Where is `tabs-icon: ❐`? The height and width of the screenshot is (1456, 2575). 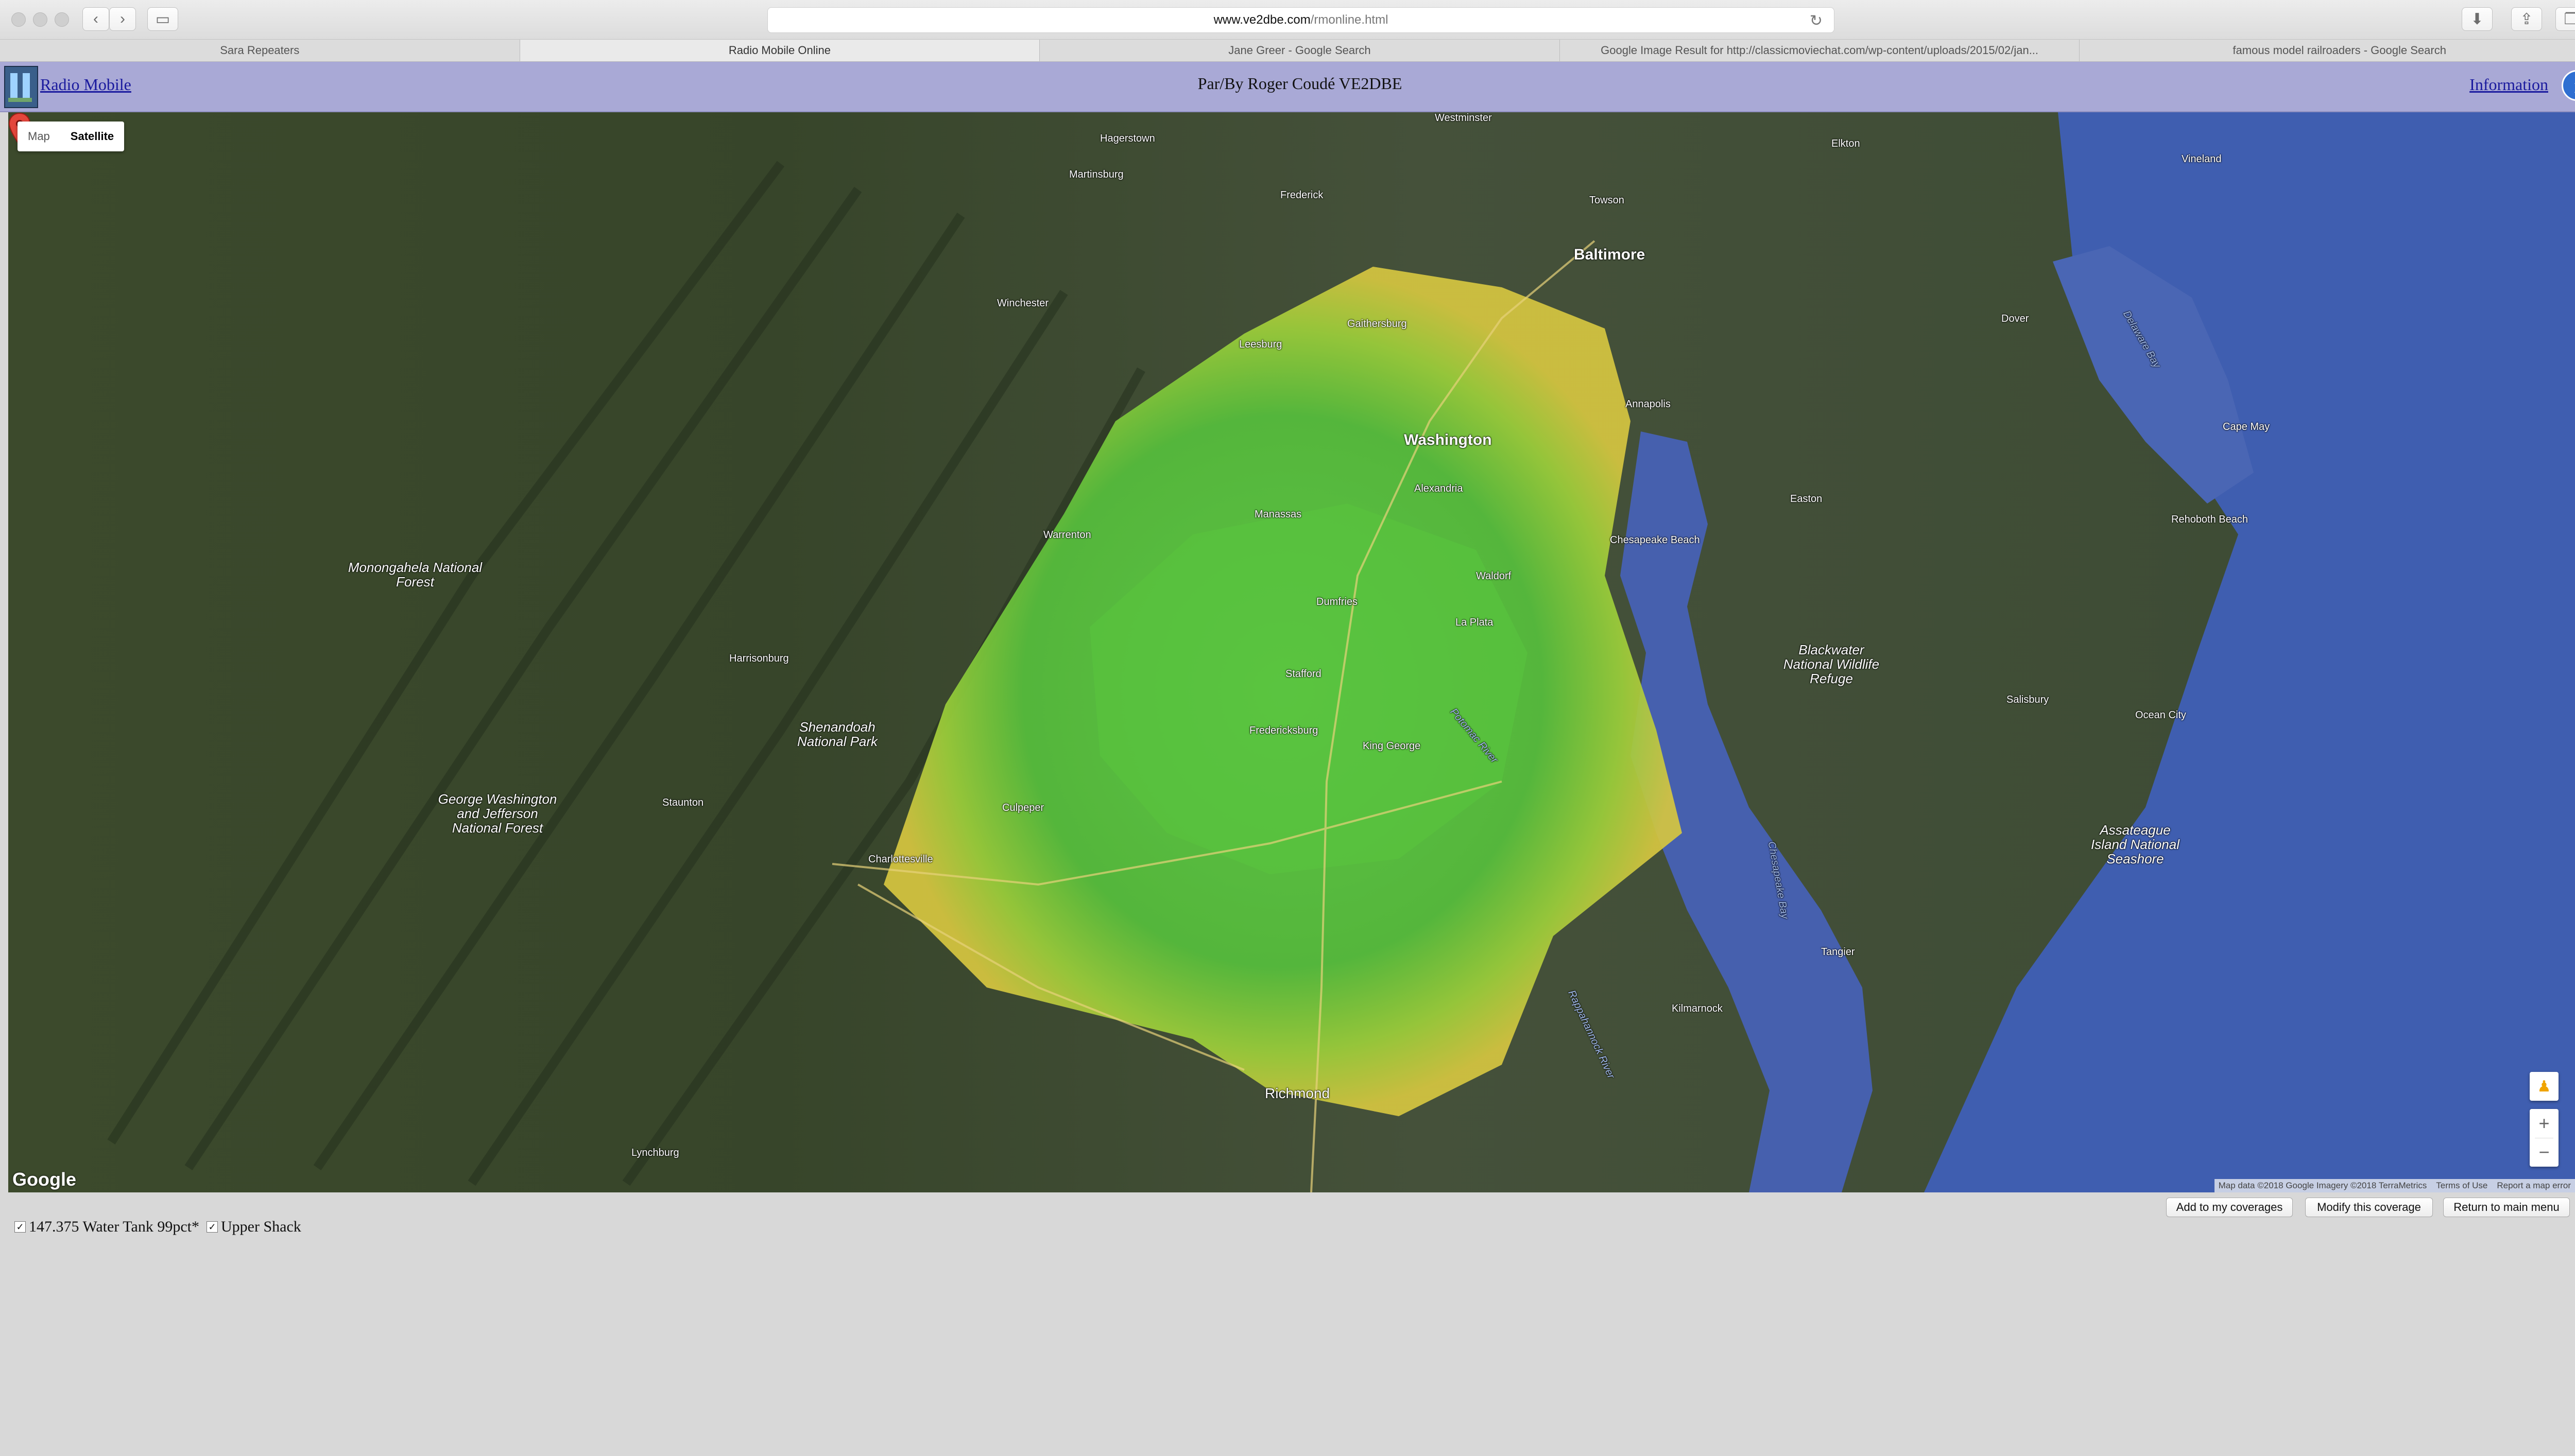
tabs-icon: ❐ is located at coordinates (2569, 19).